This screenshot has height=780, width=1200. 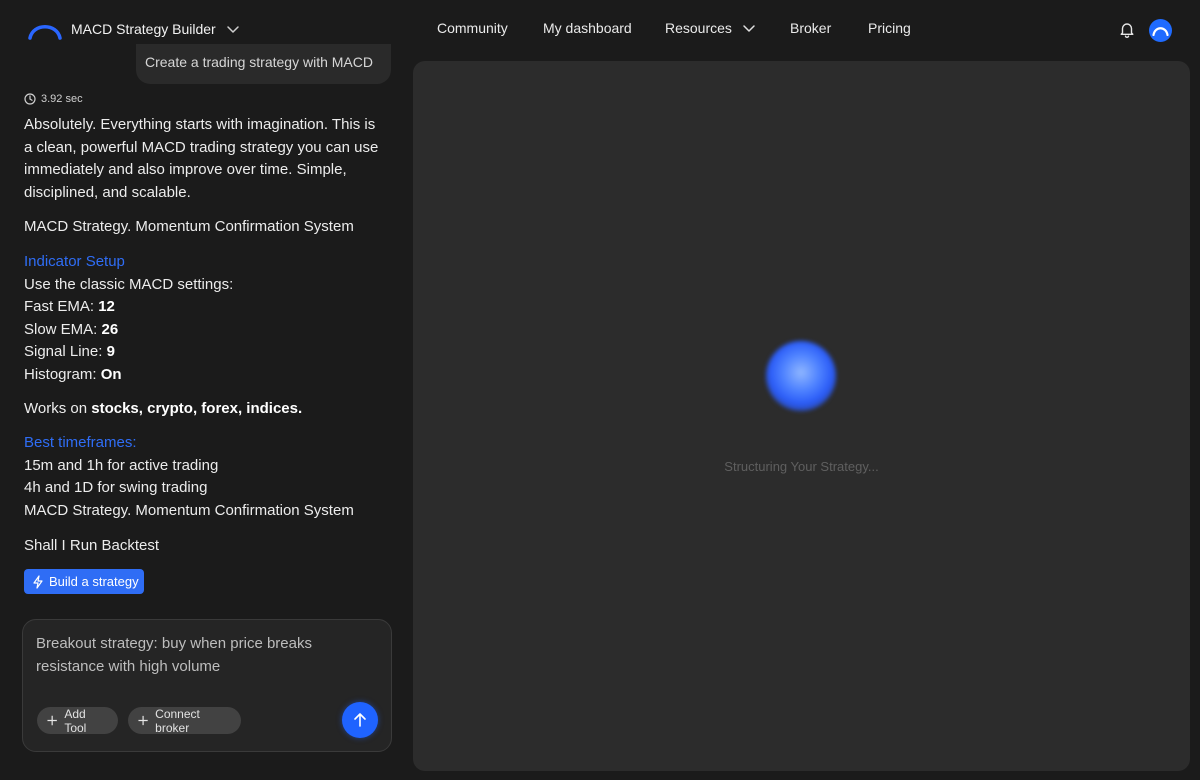 I want to click on loading-orb, so click(x=801, y=376).